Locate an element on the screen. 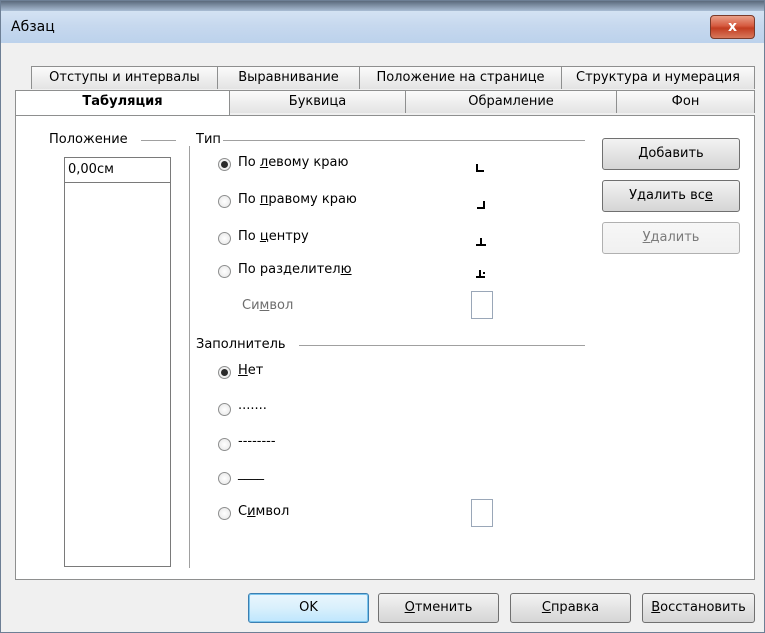 This screenshot has height=633, width=765. fill-separator is located at coordinates (442, 345).